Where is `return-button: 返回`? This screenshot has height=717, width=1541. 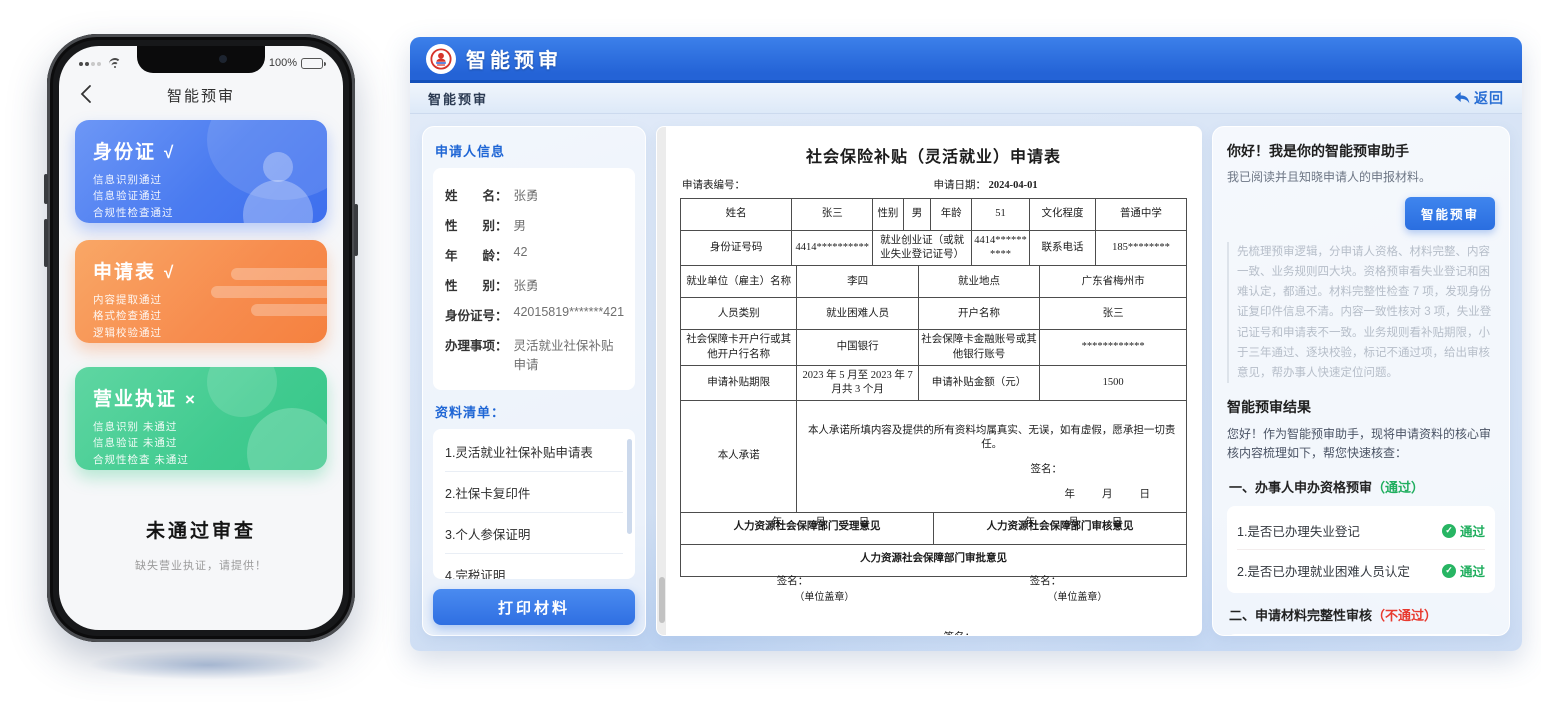
return-button: 返回 is located at coordinates (1479, 98).